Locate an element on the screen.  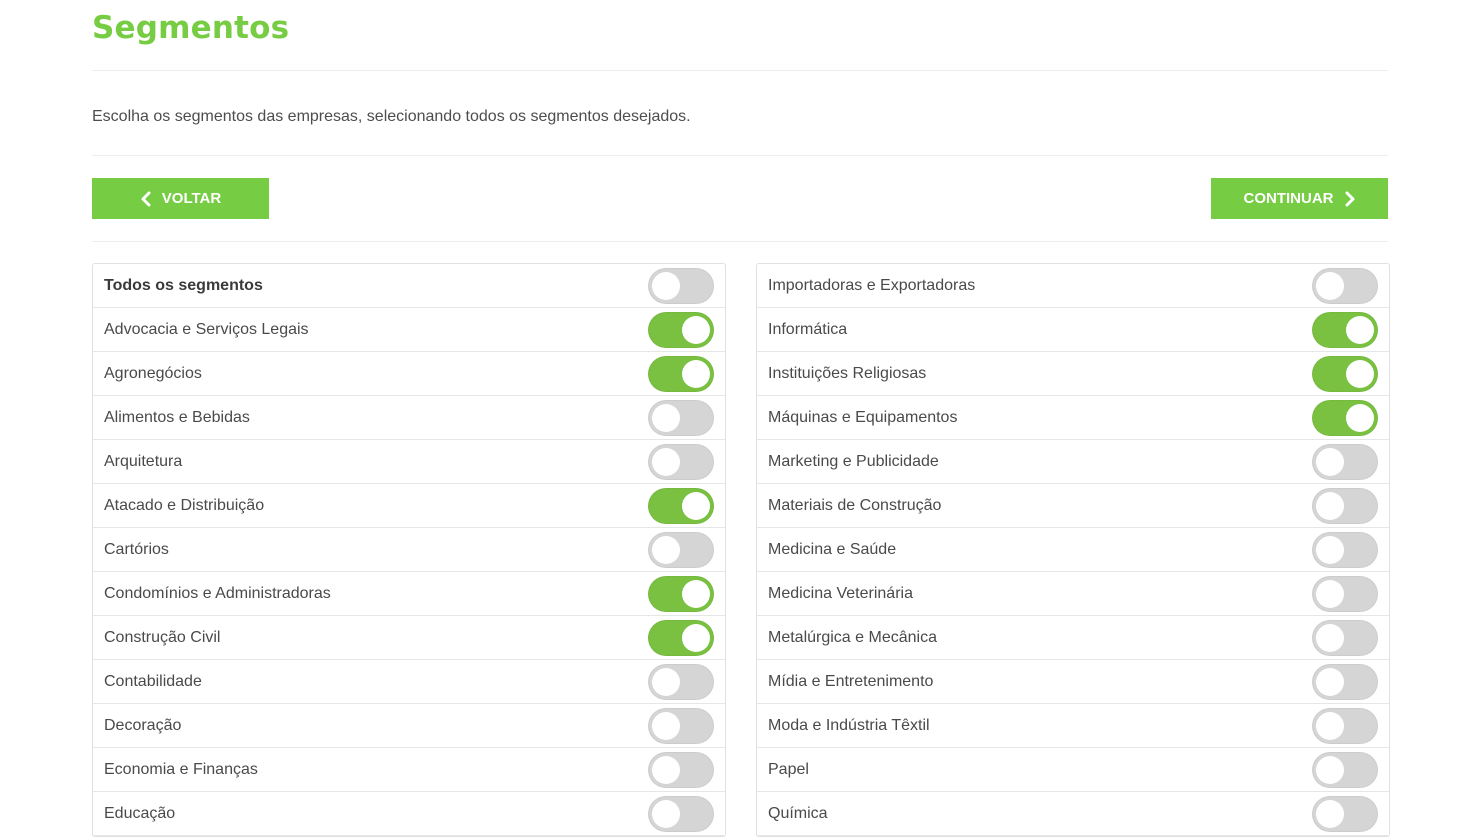
segment-label: Advocacia e Serviços Legais is located at coordinates (206, 329).